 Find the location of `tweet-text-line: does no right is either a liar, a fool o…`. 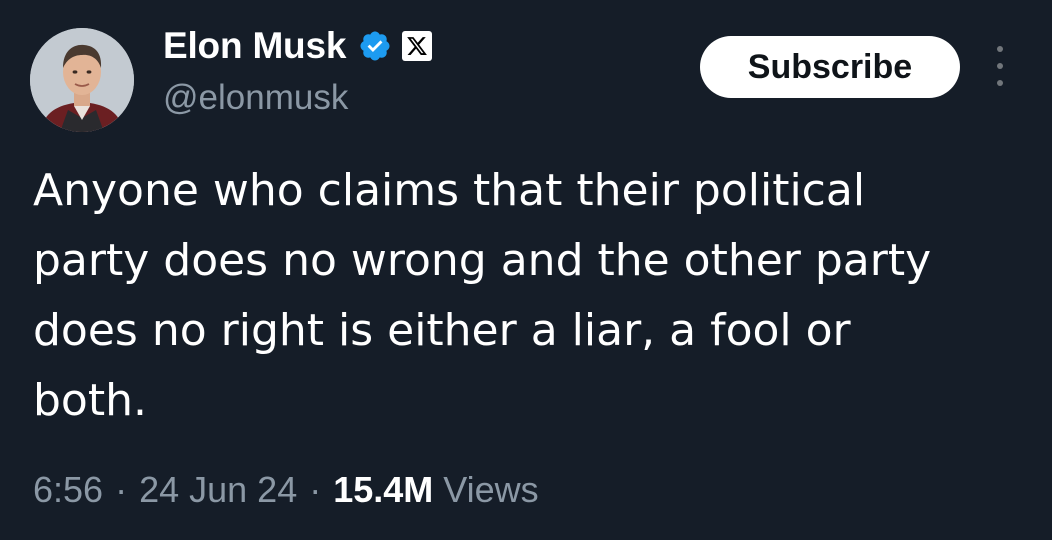

tweet-text-line: does no right is either a liar, a fool o… is located at coordinates (442, 330).